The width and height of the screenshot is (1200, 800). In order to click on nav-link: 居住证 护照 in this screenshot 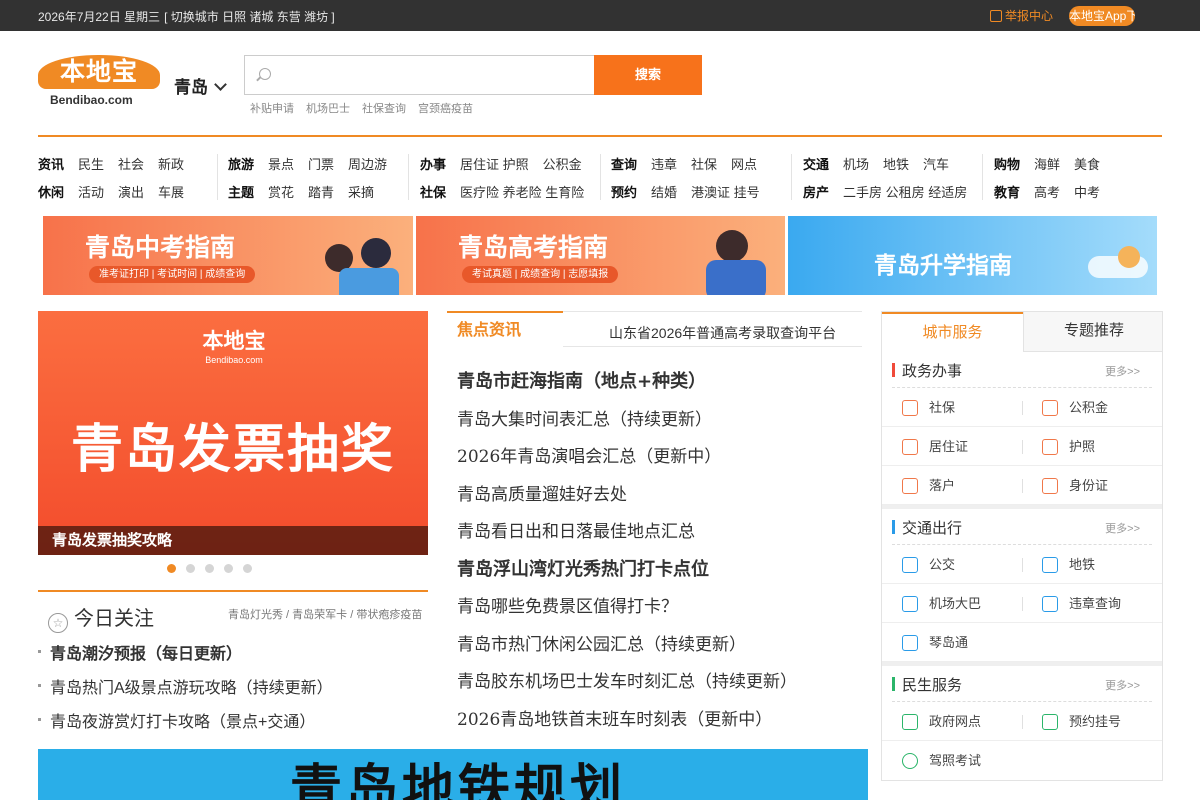, I will do `click(494, 164)`.